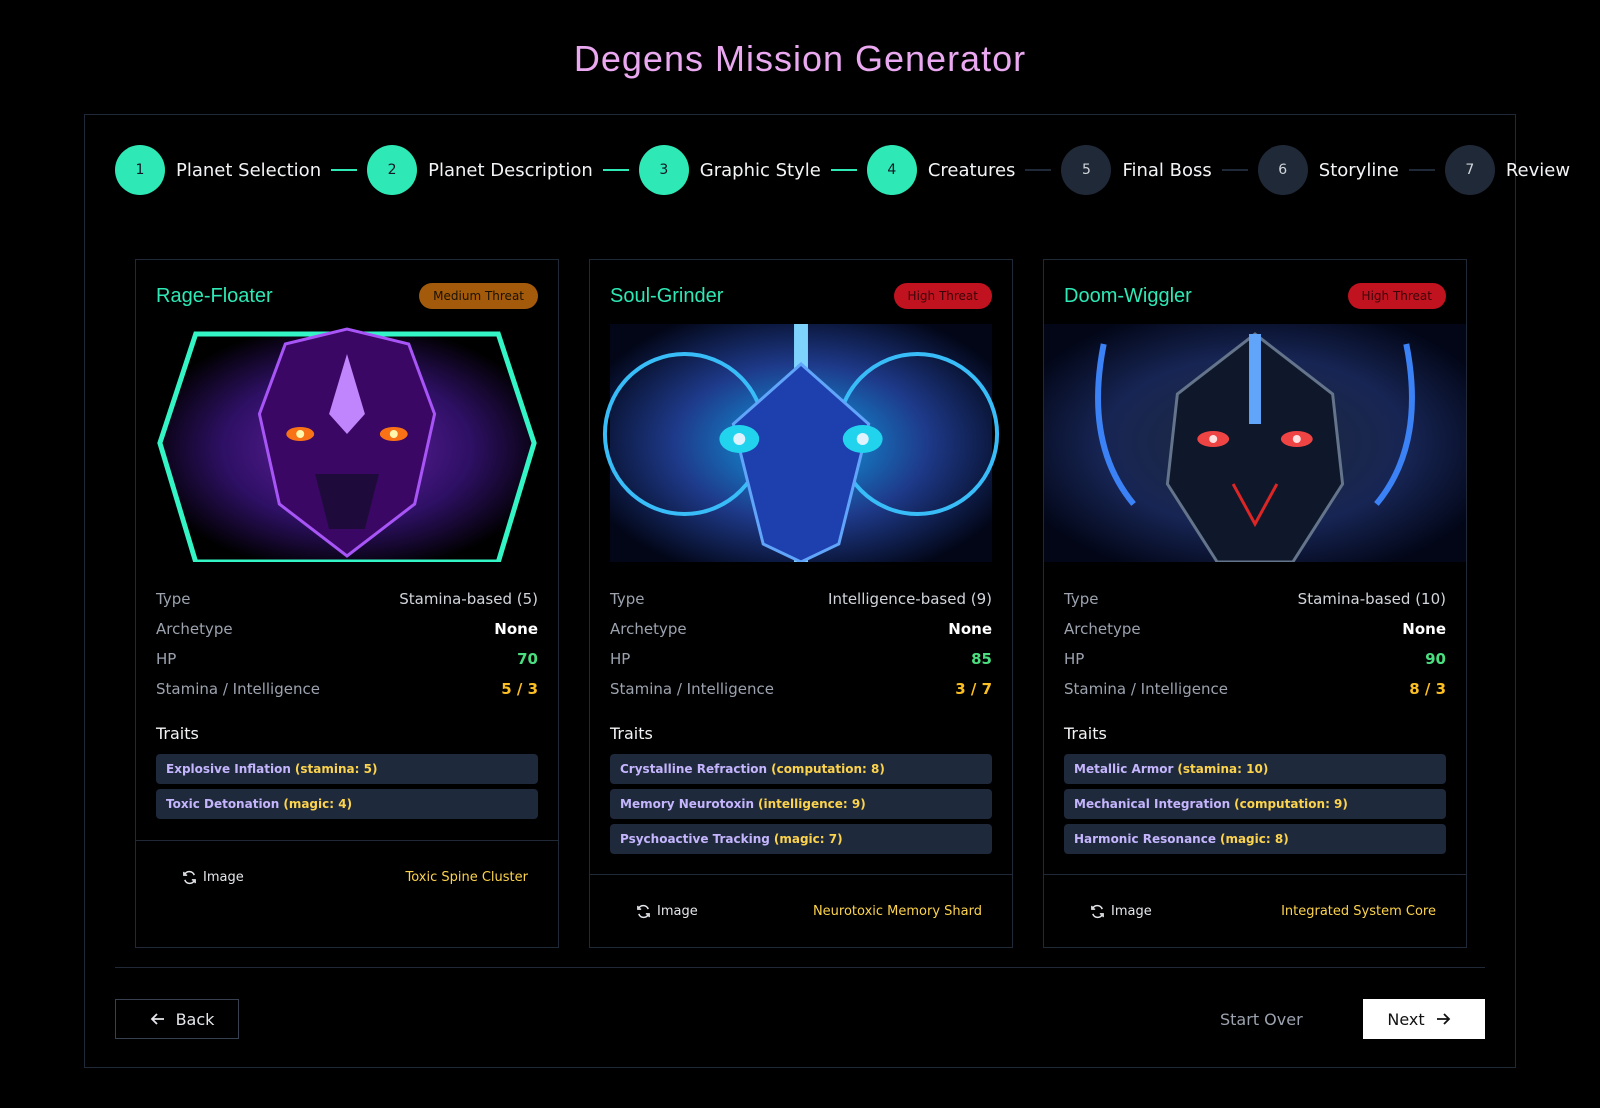  What do you see at coordinates (891, 170) in the screenshot?
I see `step-number: 4` at bounding box center [891, 170].